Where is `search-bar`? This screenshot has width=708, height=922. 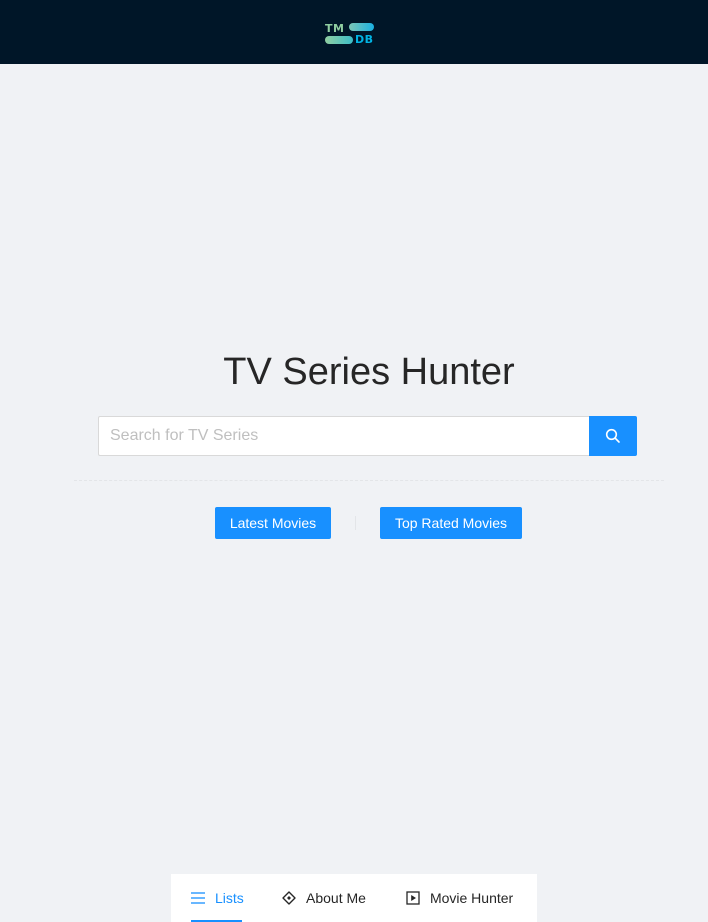 search-bar is located at coordinates (367, 436).